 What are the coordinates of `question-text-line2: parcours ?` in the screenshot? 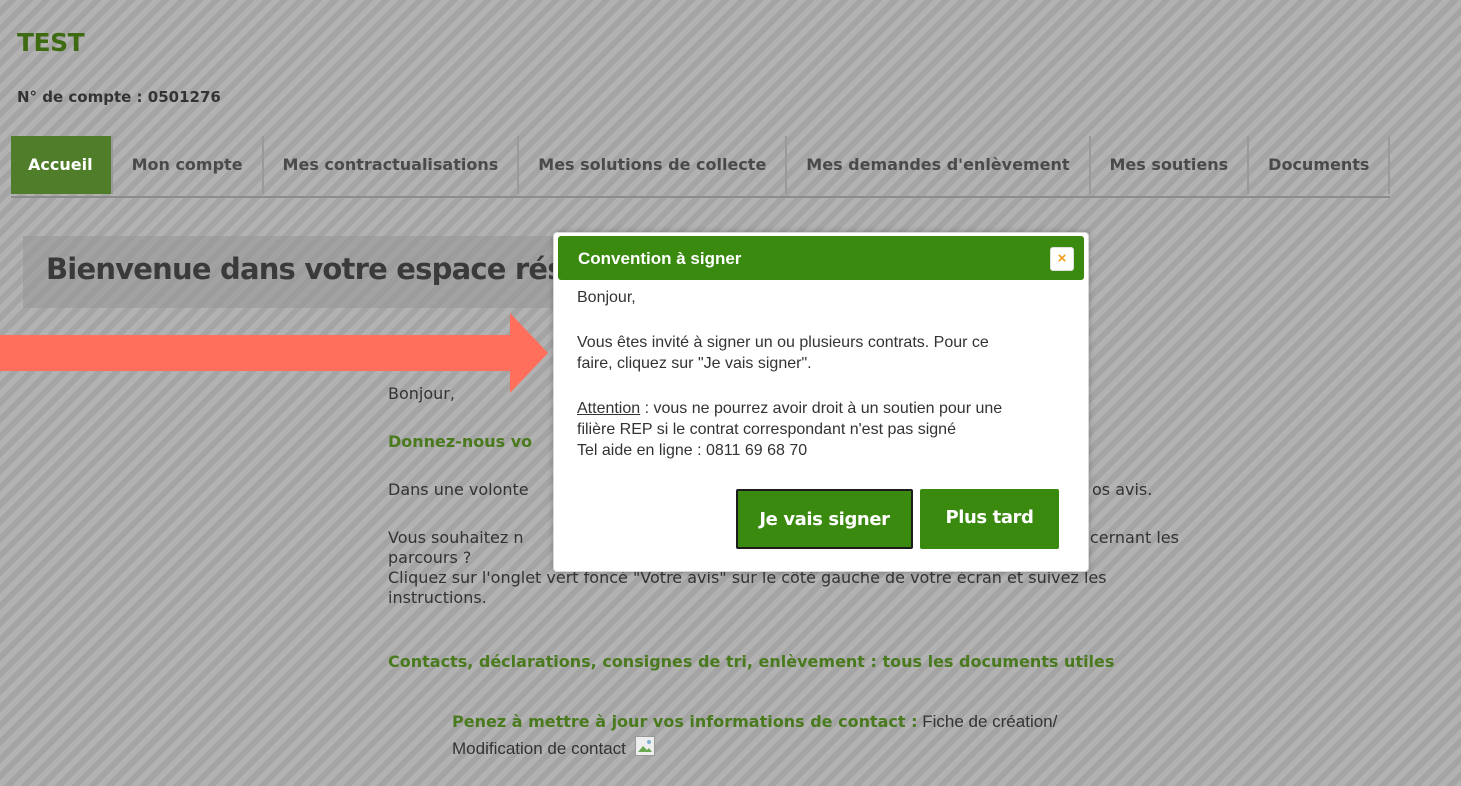 It's located at (430, 557).